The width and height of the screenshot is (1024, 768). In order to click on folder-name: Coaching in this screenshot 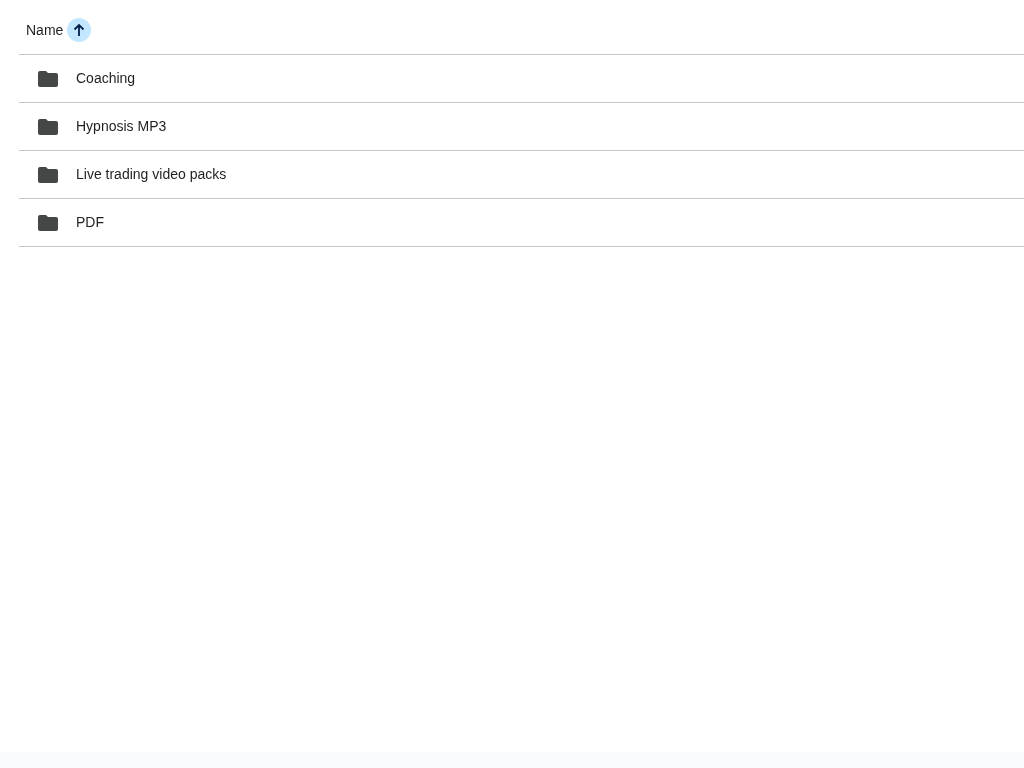, I will do `click(106, 78)`.